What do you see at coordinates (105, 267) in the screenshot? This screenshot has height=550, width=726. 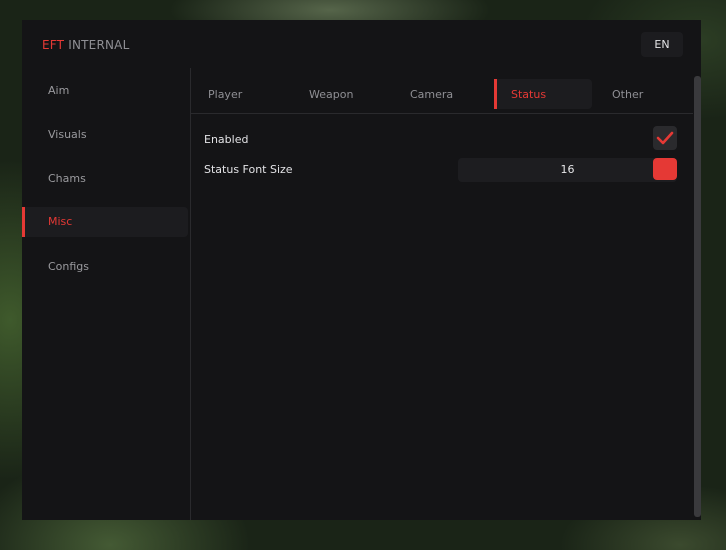 I see `sidebar-item-configs: Configs` at bounding box center [105, 267].